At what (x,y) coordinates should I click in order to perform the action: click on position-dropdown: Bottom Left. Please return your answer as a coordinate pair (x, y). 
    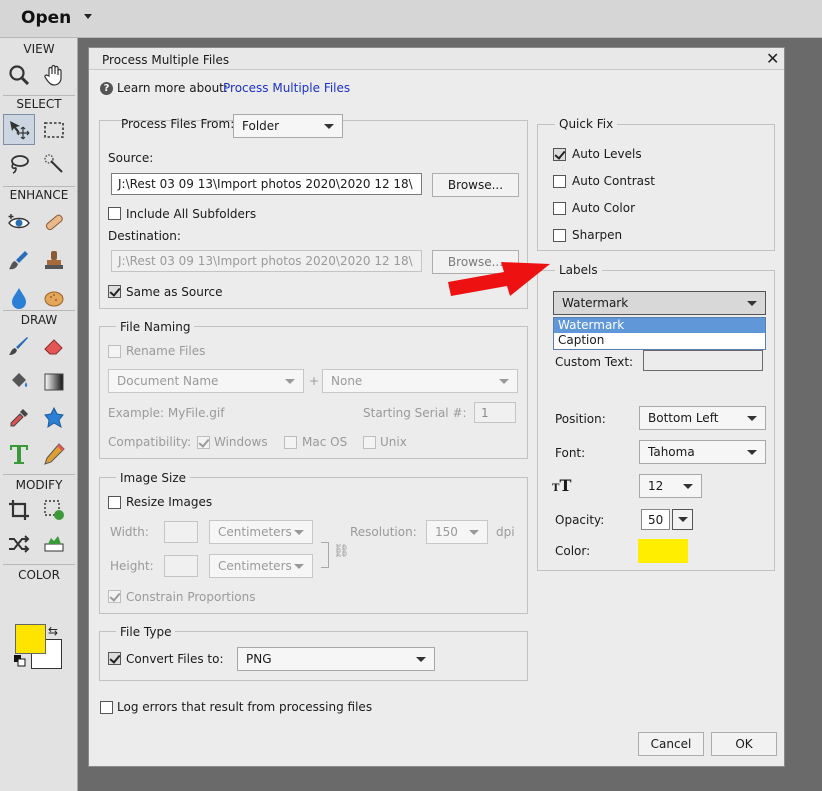
    Looking at the image, I should click on (702, 418).